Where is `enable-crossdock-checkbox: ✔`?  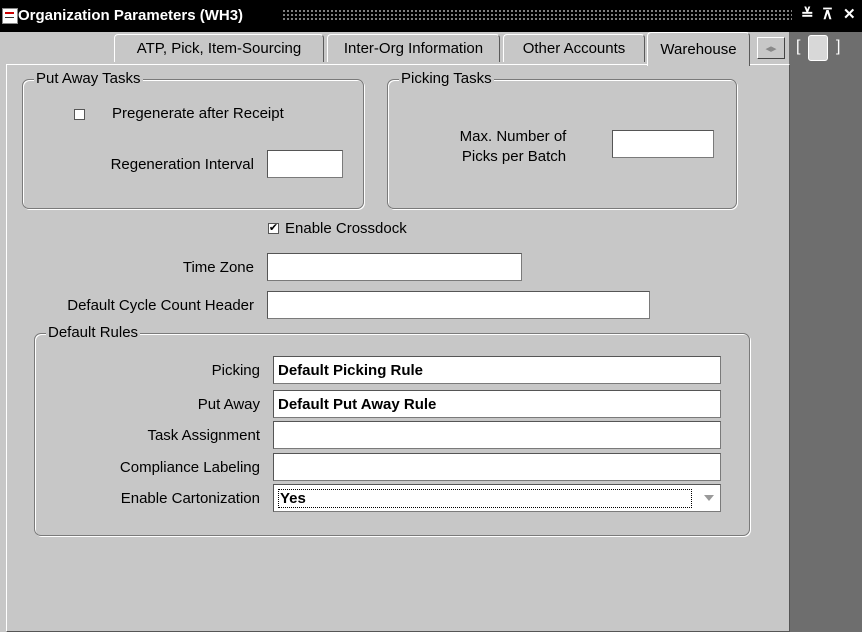 enable-crossdock-checkbox: ✔ is located at coordinates (273, 228).